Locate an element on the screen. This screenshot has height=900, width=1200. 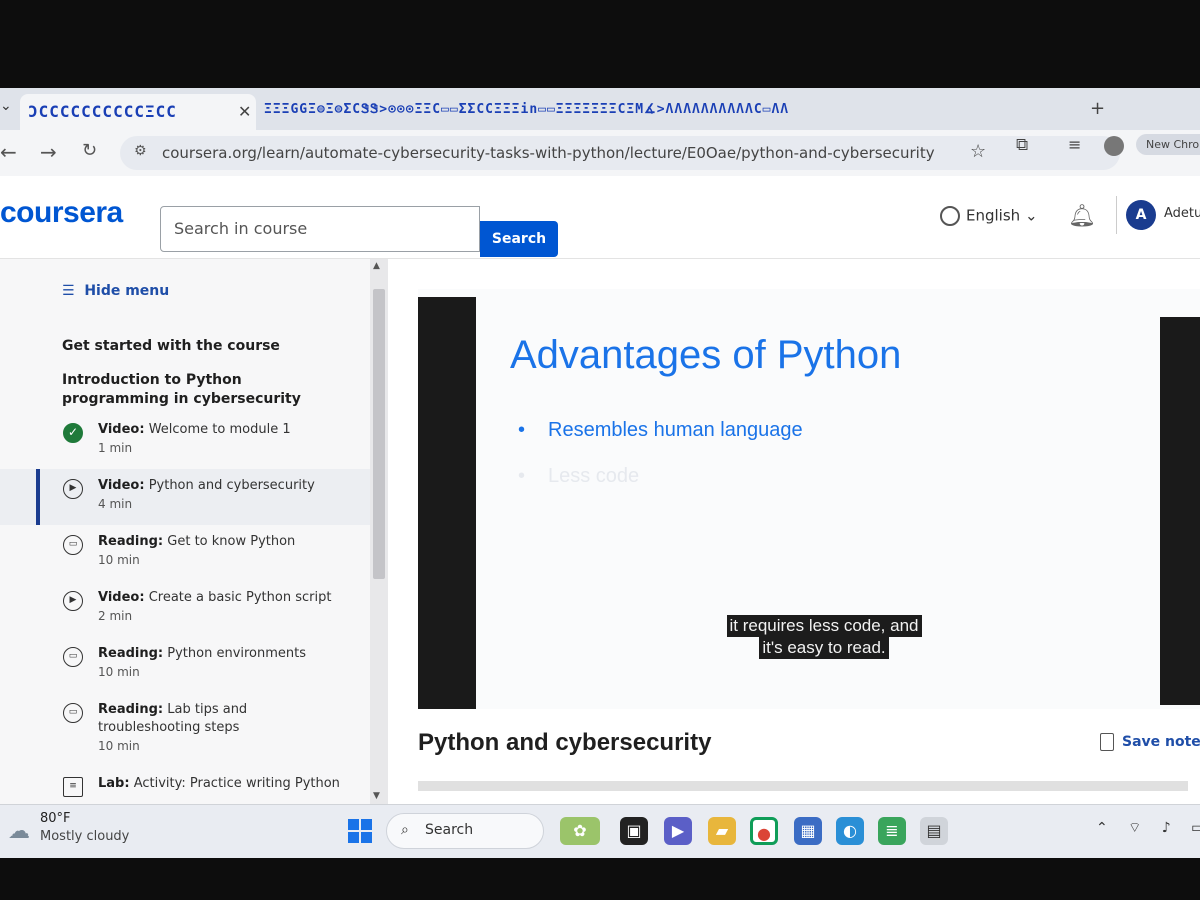
active-tab: ƆCCCCCCCCCCΞCC ✕ is located at coordinates (138, 112).